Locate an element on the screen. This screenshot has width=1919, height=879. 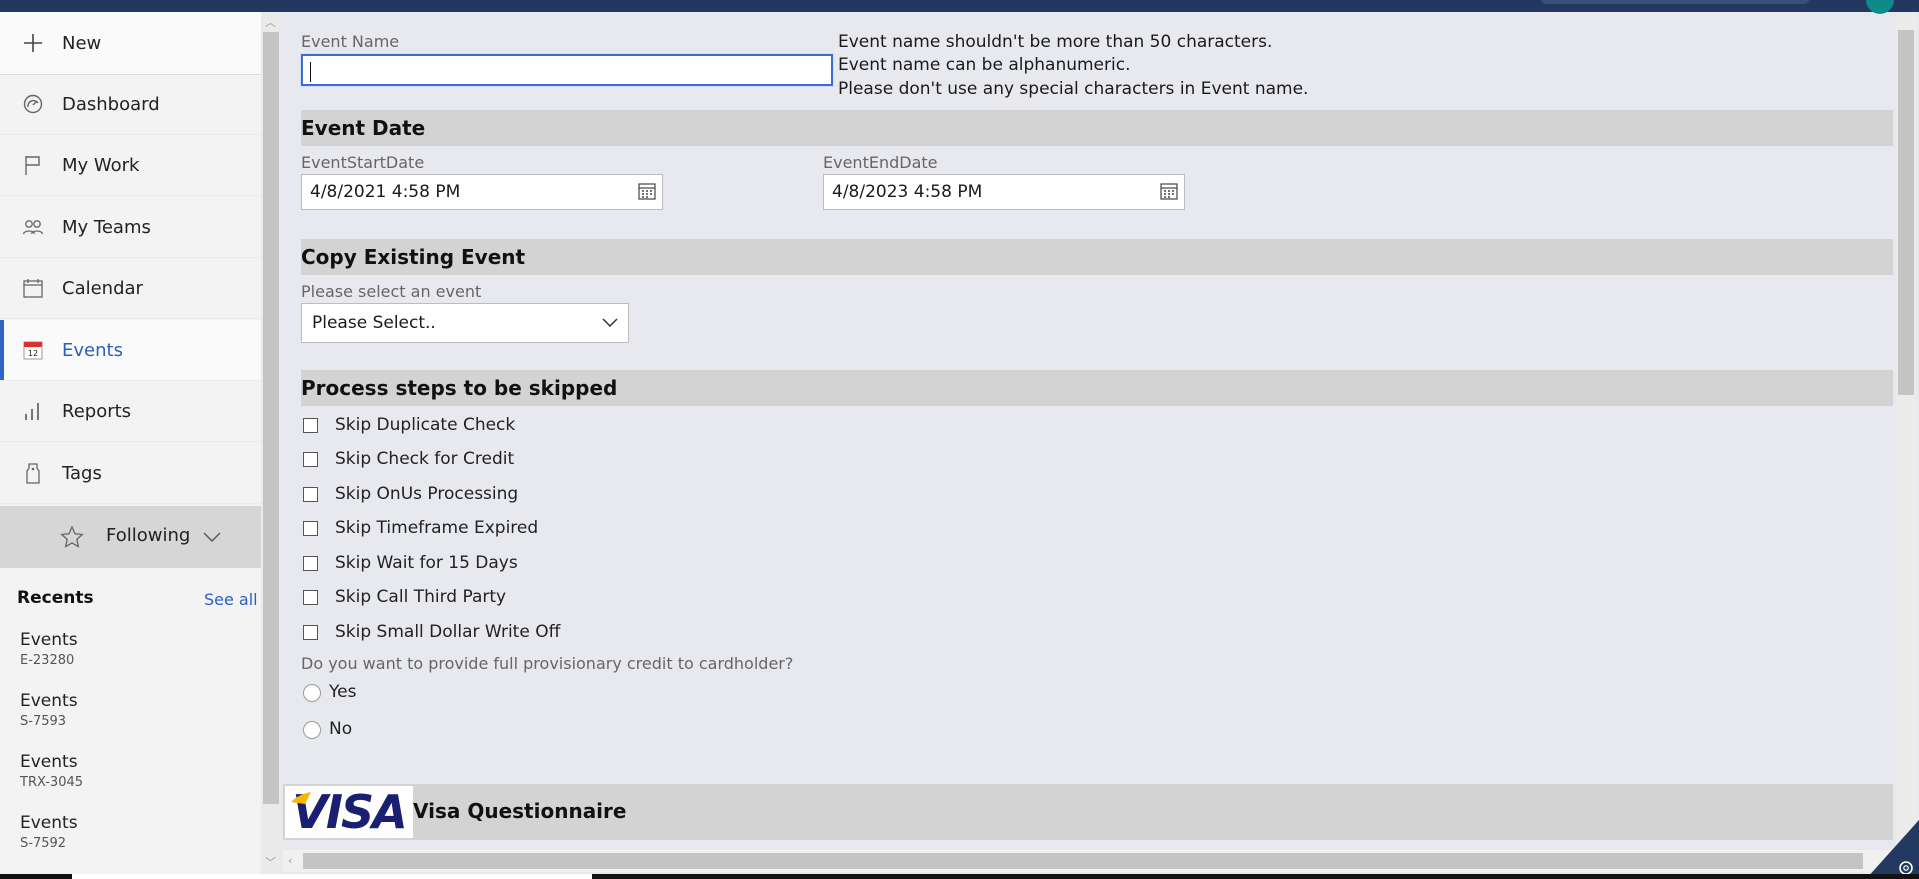
sidebar-item-label: Dashboard is located at coordinates (111, 104).